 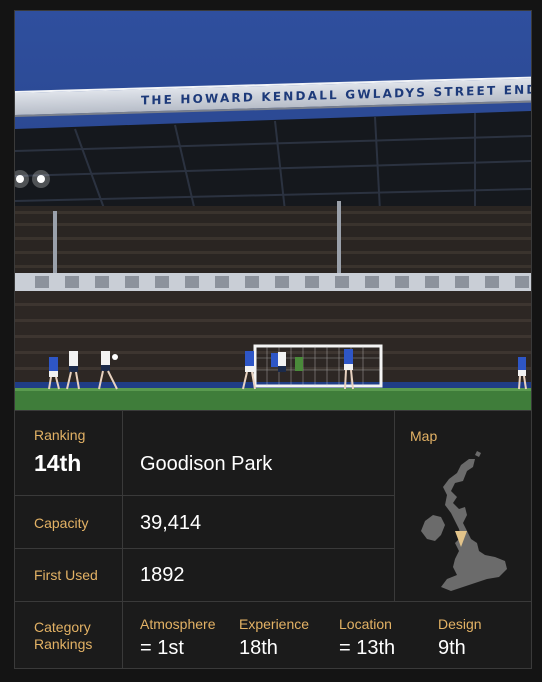 I want to click on category-value: = 1st, so click(x=162, y=648).